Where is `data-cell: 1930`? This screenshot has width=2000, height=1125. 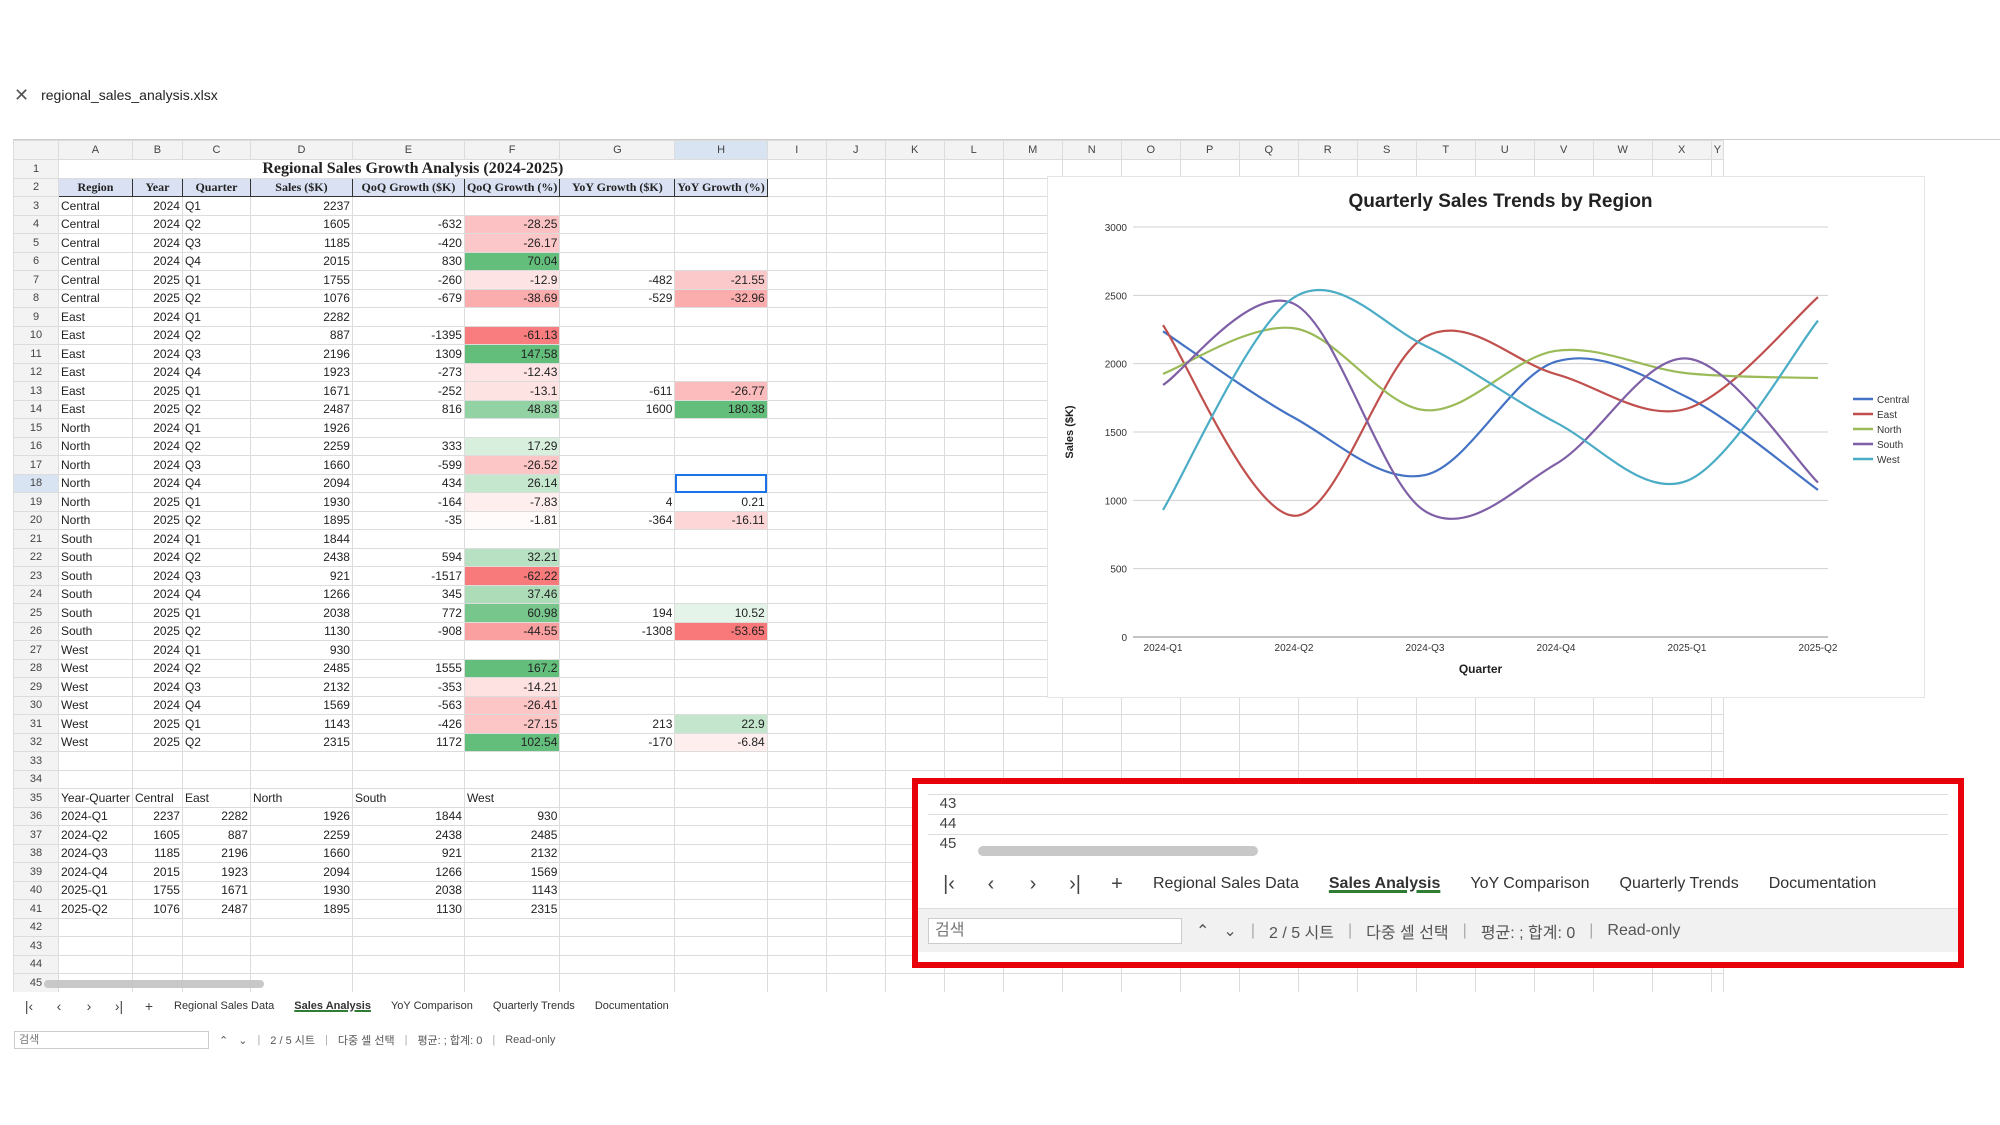
data-cell: 1930 is located at coordinates (301, 502).